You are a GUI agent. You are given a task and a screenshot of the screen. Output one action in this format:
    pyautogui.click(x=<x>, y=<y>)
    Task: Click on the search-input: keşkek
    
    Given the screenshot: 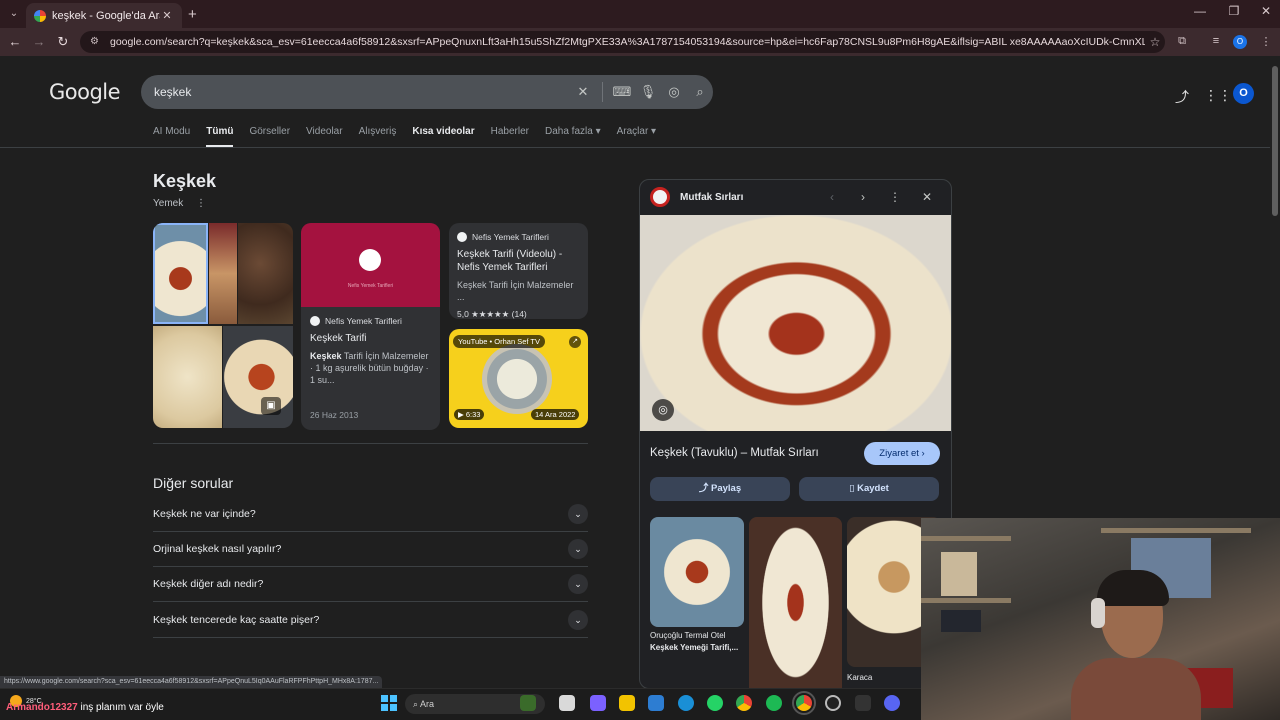 What is the action you would take?
    pyautogui.click(x=362, y=92)
    